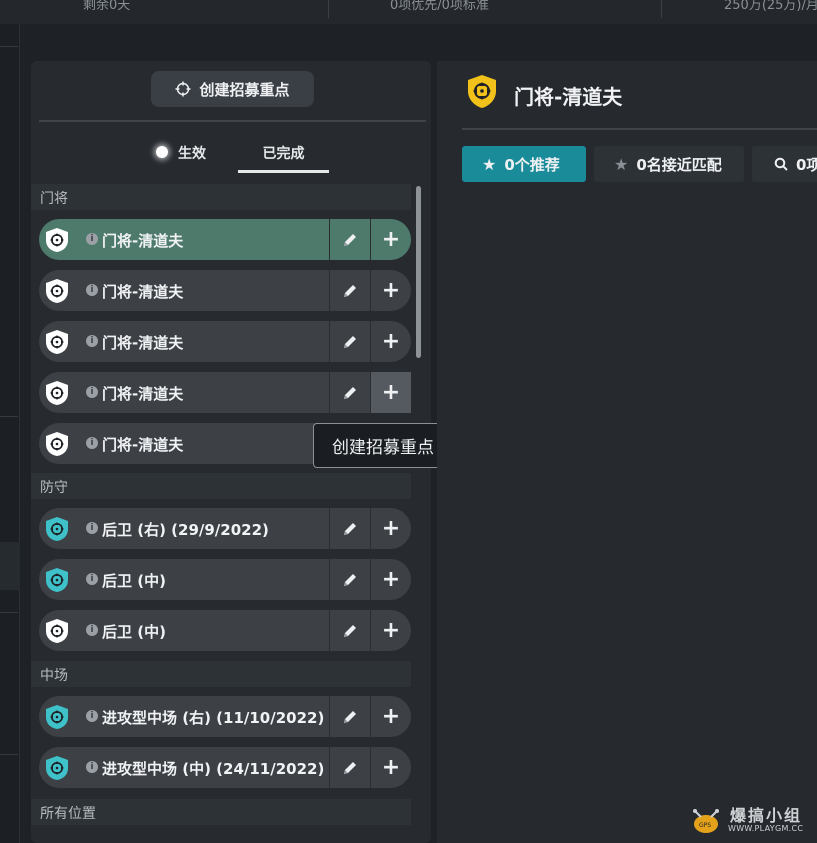  I want to click on filter-label: 0名接近匹配, so click(679, 164).